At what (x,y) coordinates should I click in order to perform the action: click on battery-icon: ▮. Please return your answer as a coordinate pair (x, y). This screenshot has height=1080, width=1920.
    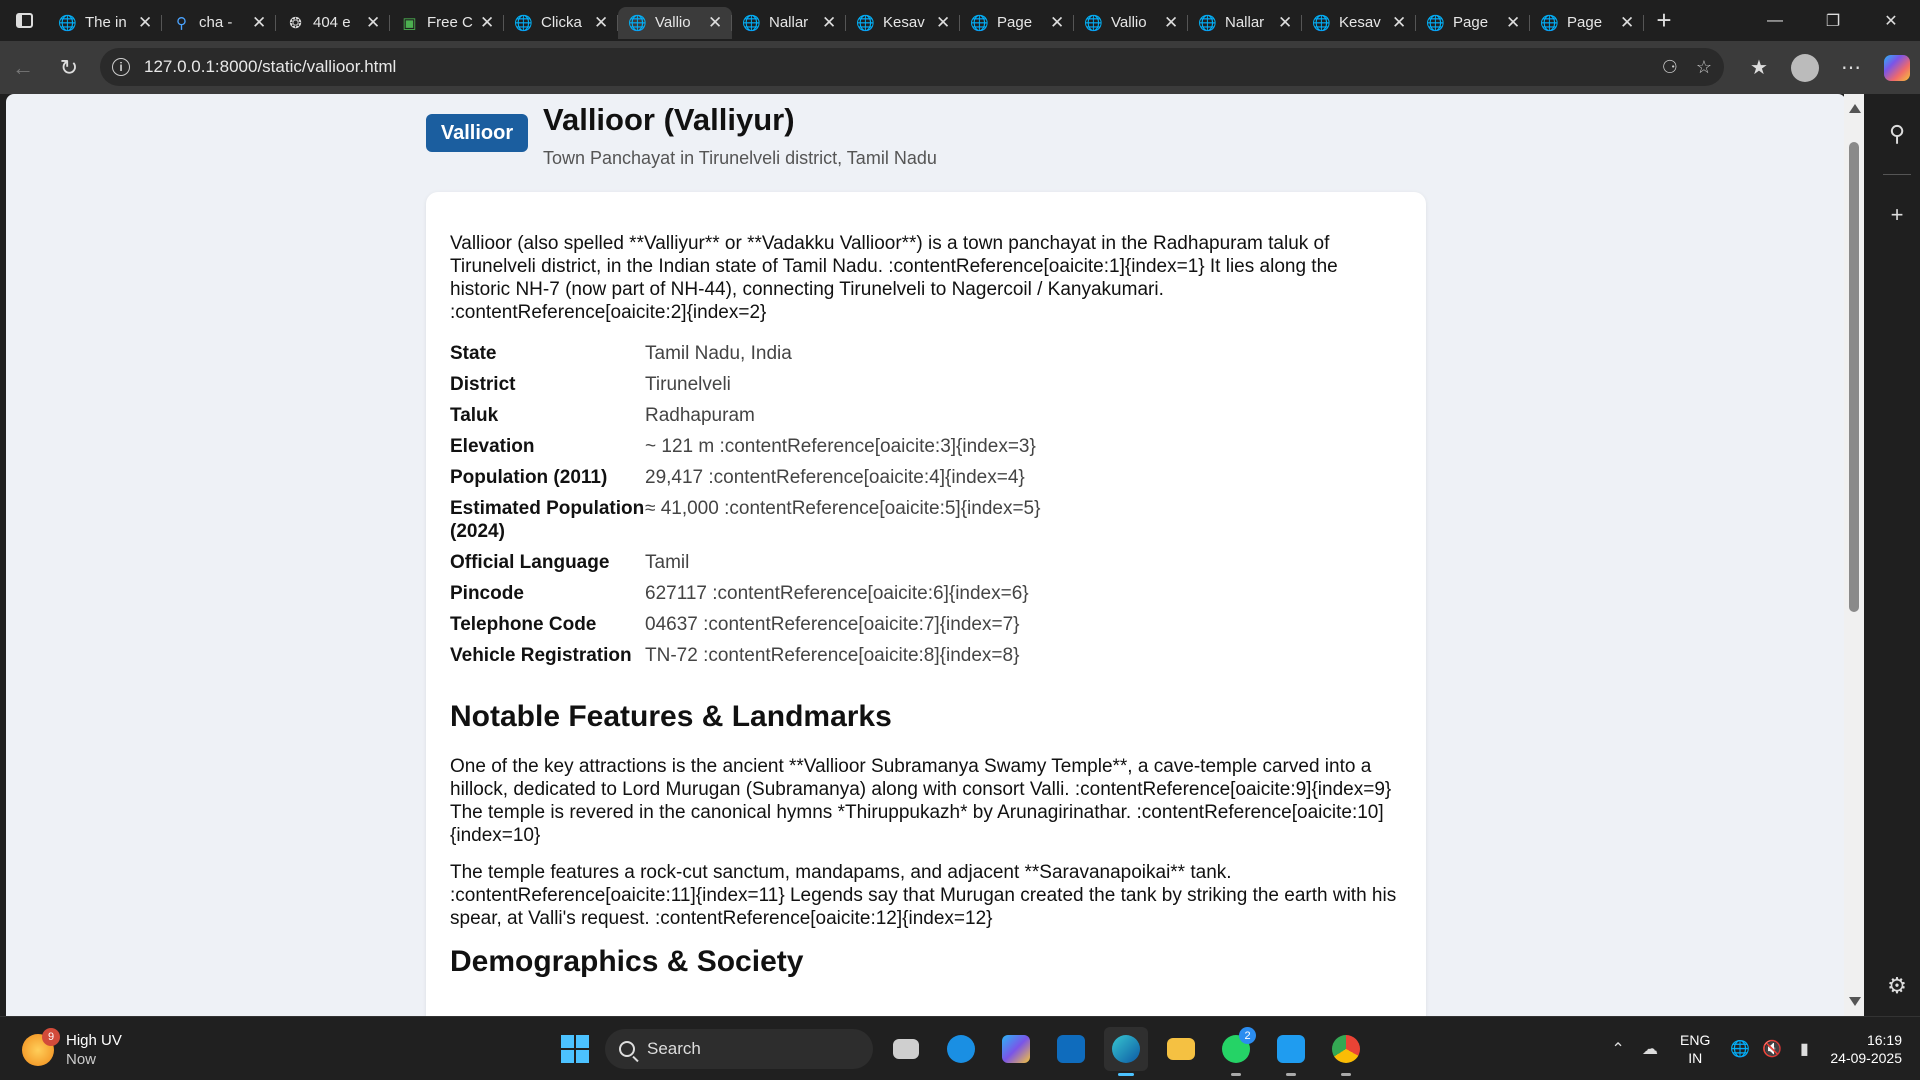
    Looking at the image, I should click on (1804, 1049).